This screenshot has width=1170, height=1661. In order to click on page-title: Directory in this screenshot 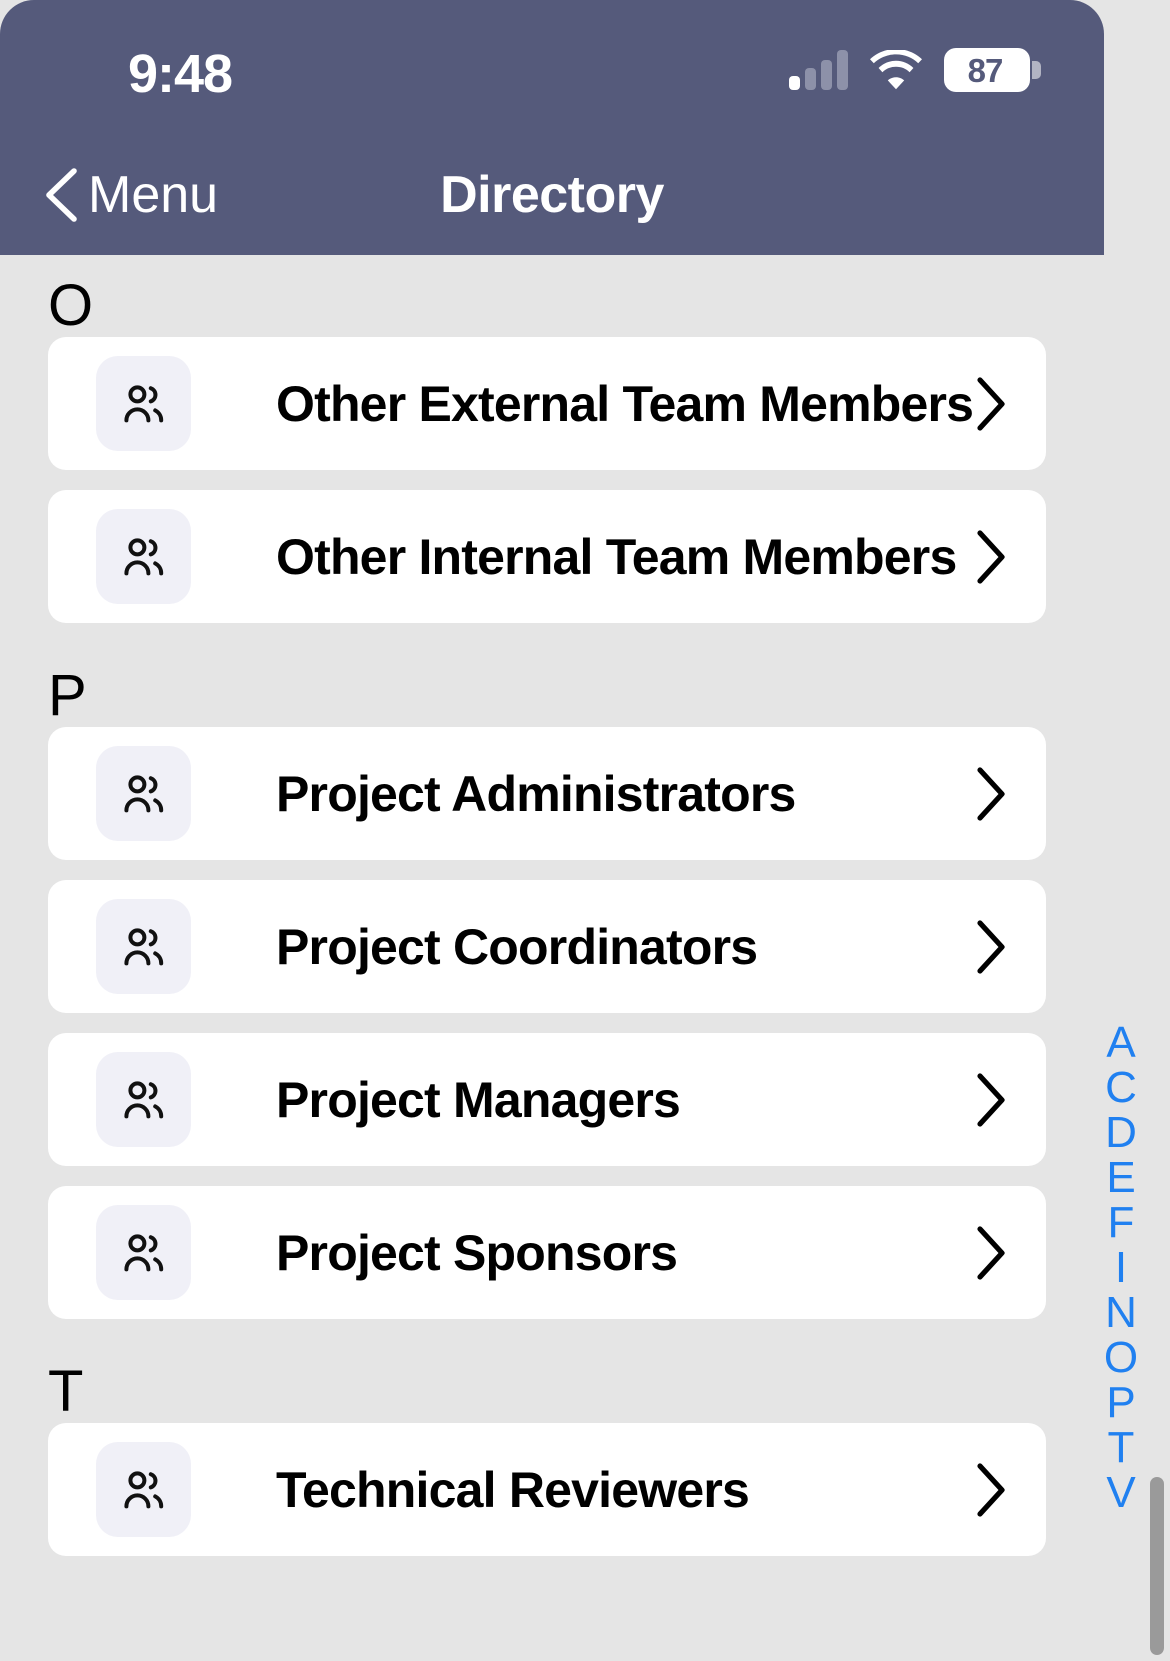, I will do `click(552, 195)`.